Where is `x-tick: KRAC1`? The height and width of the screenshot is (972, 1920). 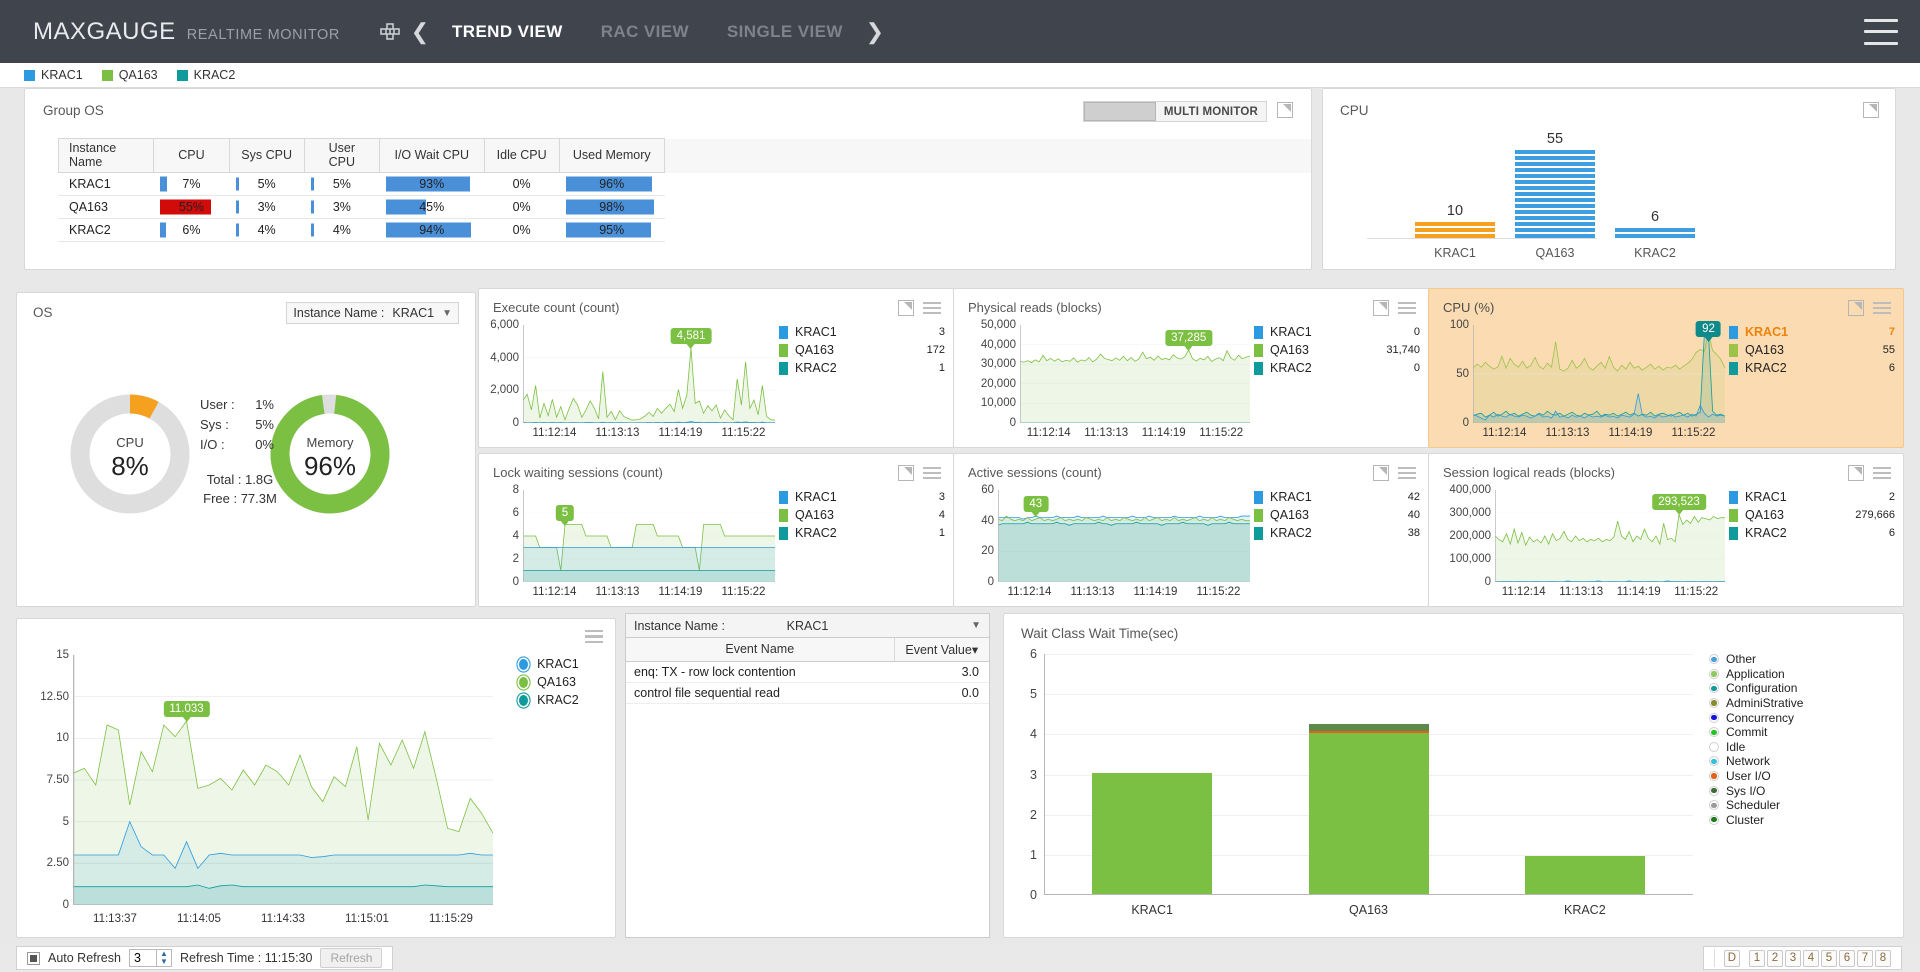 x-tick: KRAC1 is located at coordinates (1152, 910).